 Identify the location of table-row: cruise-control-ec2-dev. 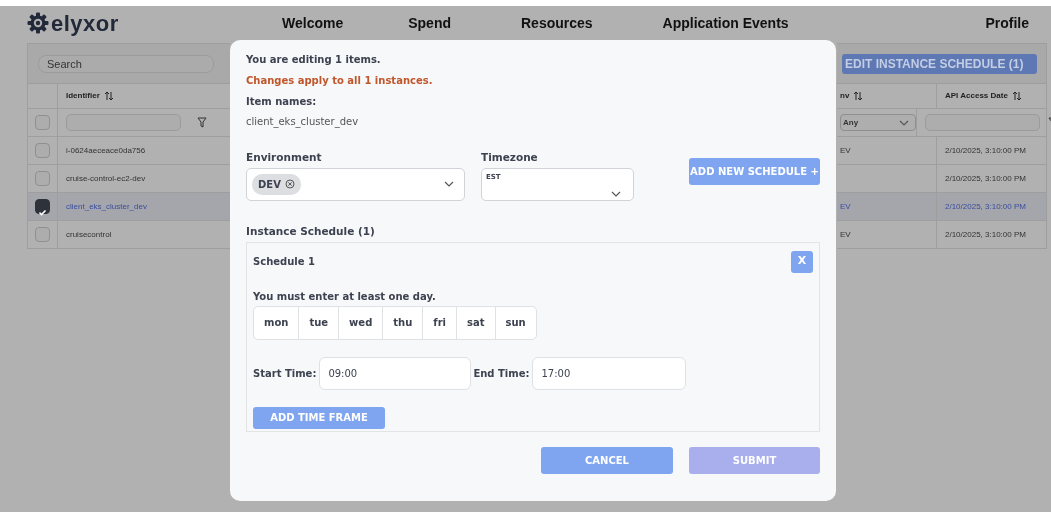
(128, 179).